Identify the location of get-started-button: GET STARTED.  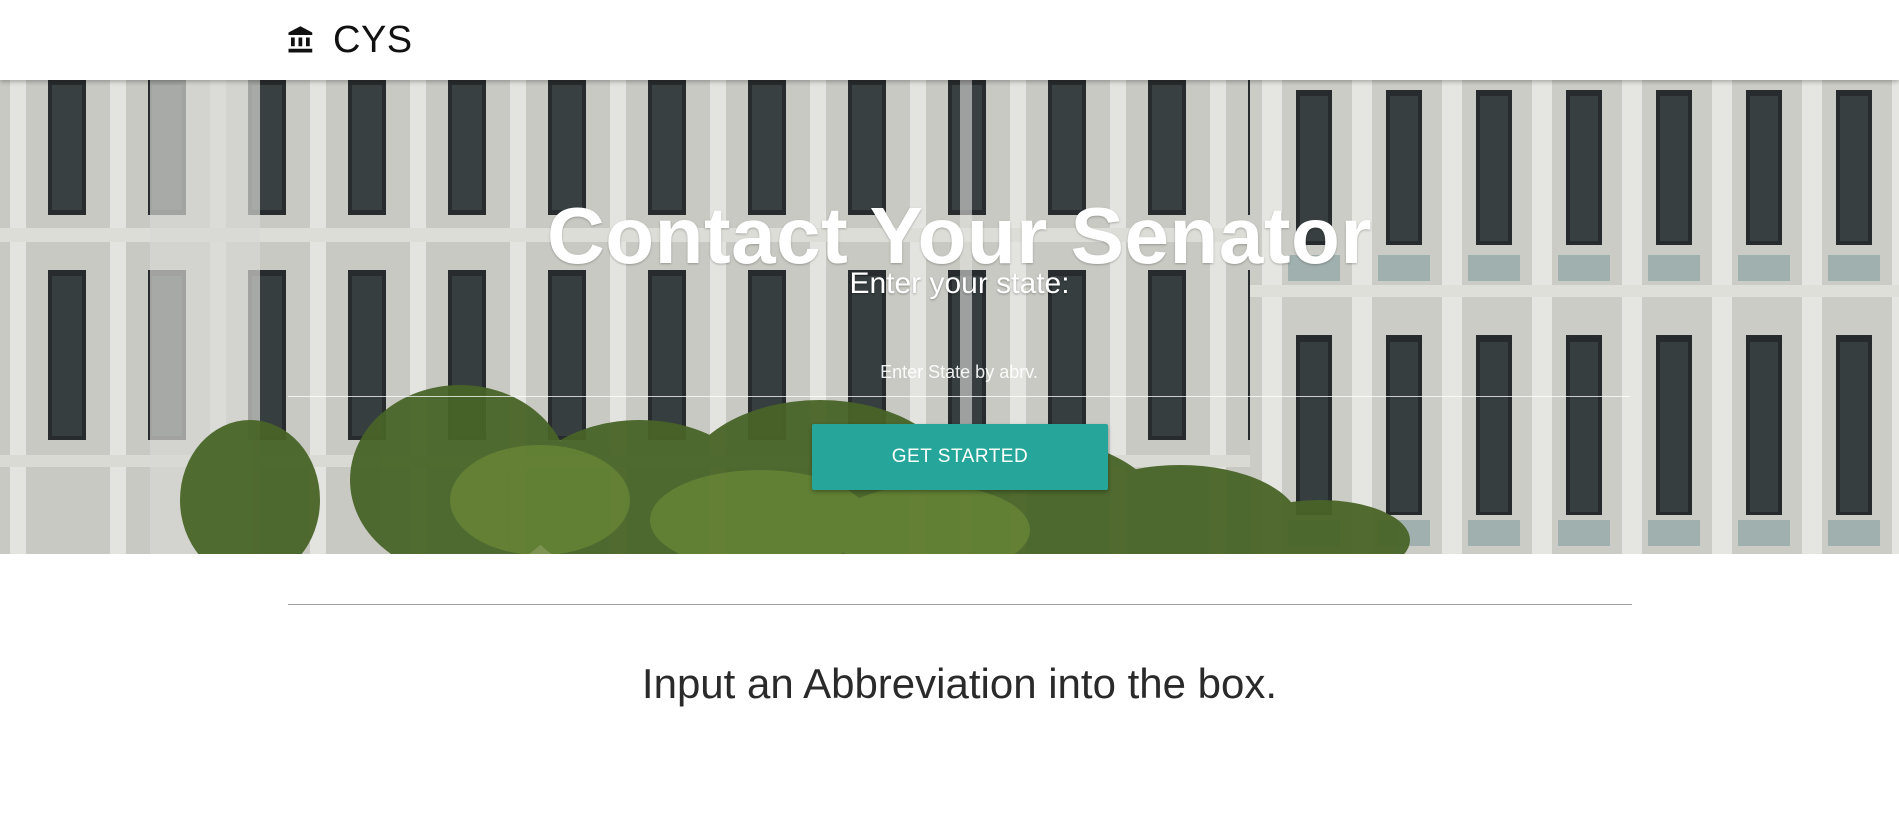
(960, 457).